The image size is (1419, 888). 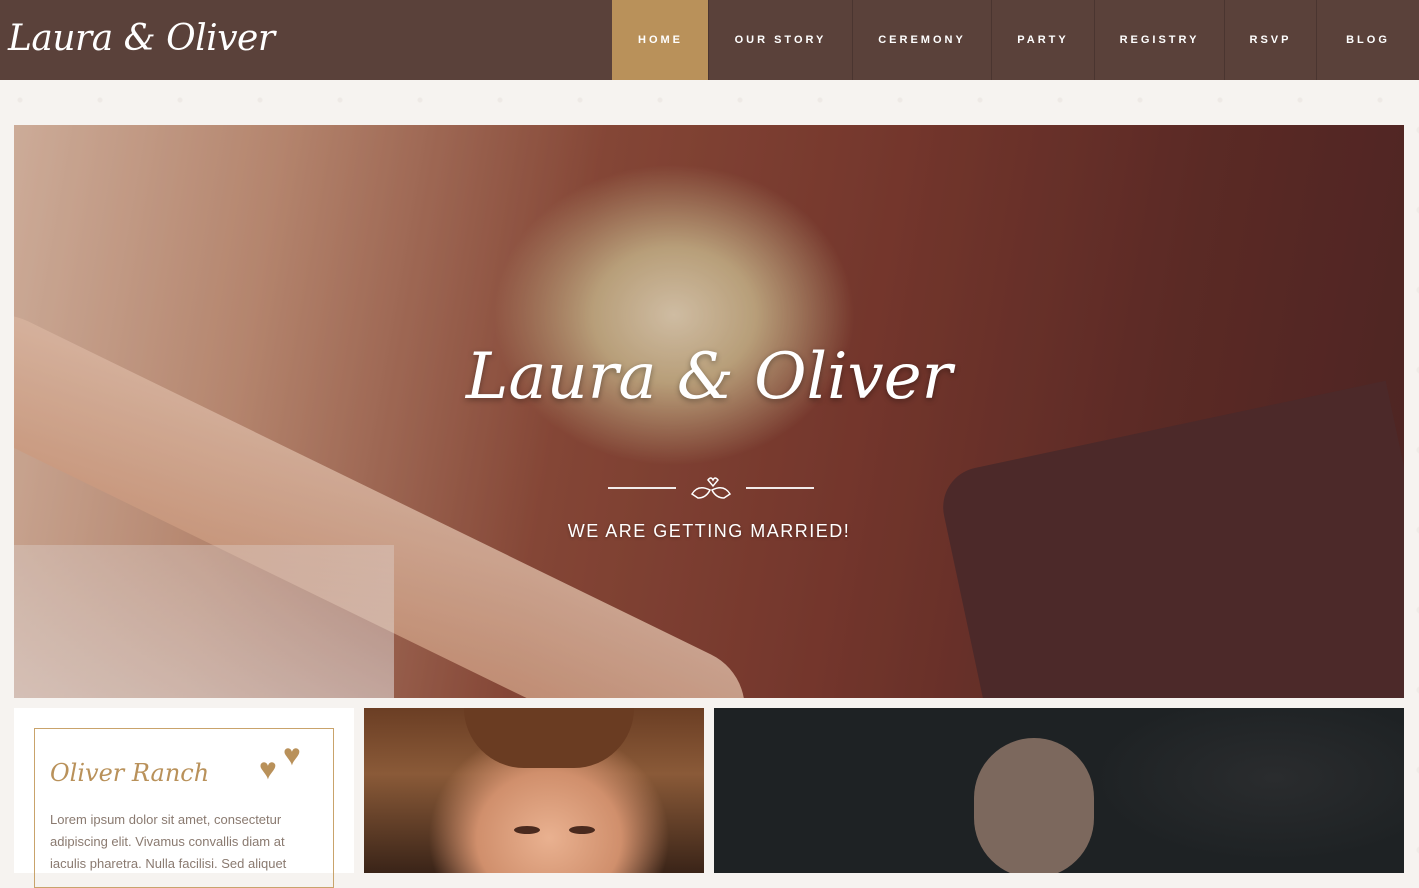 I want to click on groom-photo, so click(x=534, y=790).